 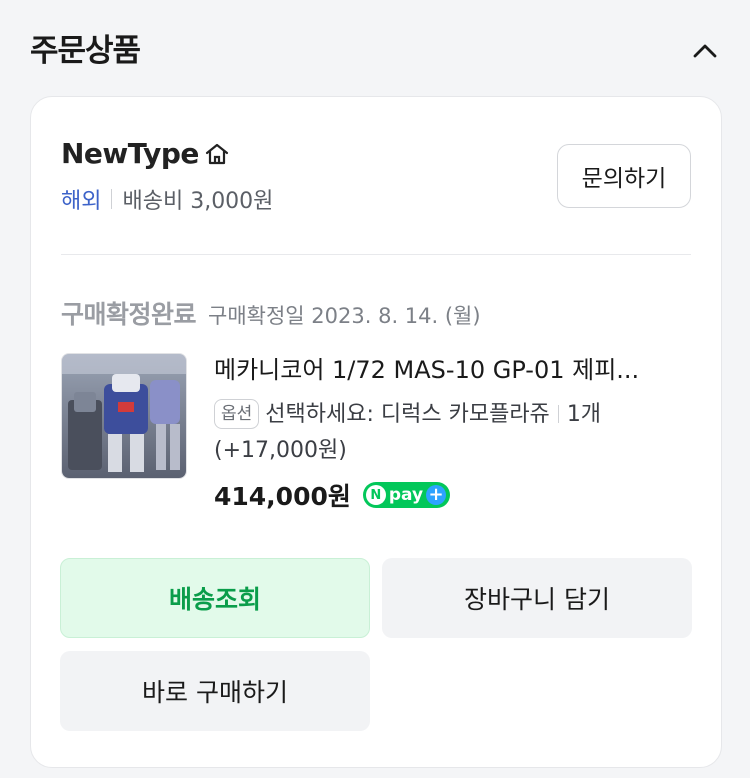 What do you see at coordinates (537, 598) in the screenshot?
I see `add-to-cart-button: 장바구니 담기` at bounding box center [537, 598].